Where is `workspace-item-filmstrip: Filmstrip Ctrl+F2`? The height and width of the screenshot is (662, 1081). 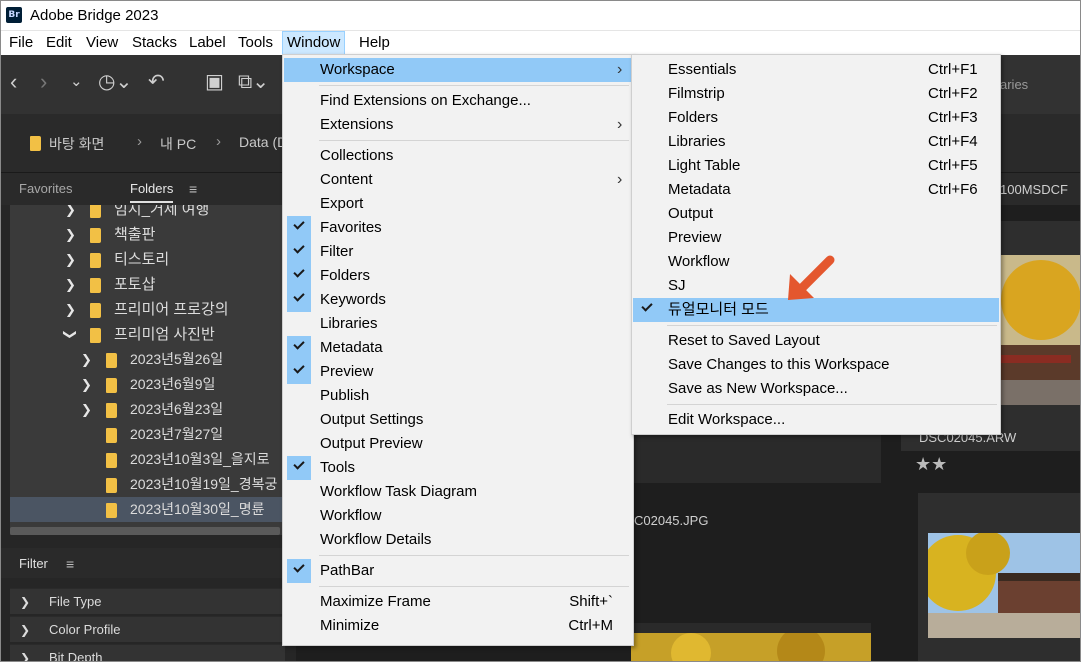 workspace-item-filmstrip: Filmstrip Ctrl+F2 is located at coordinates (816, 94).